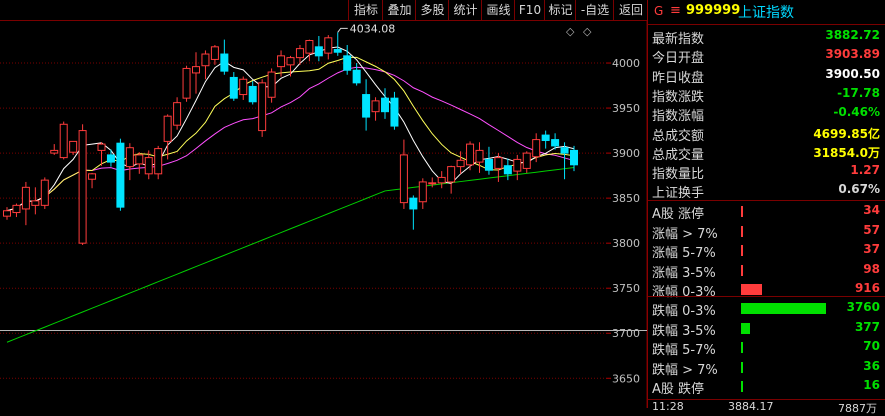  I want to click on stat-value: 3882.72, so click(852, 35).